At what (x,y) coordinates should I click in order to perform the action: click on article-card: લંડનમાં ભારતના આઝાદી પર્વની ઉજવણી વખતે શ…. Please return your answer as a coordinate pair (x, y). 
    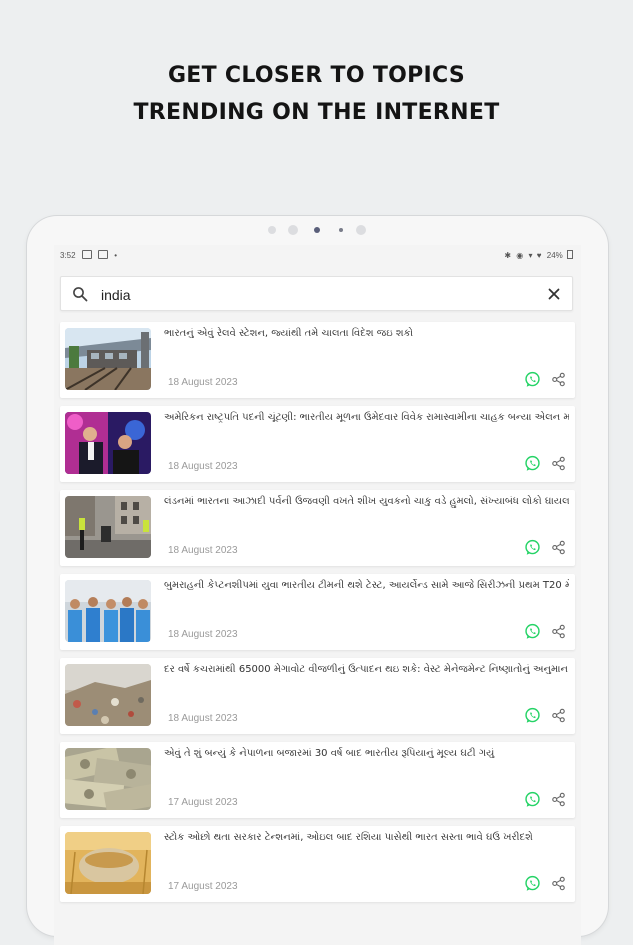
    Looking at the image, I should click on (317, 528).